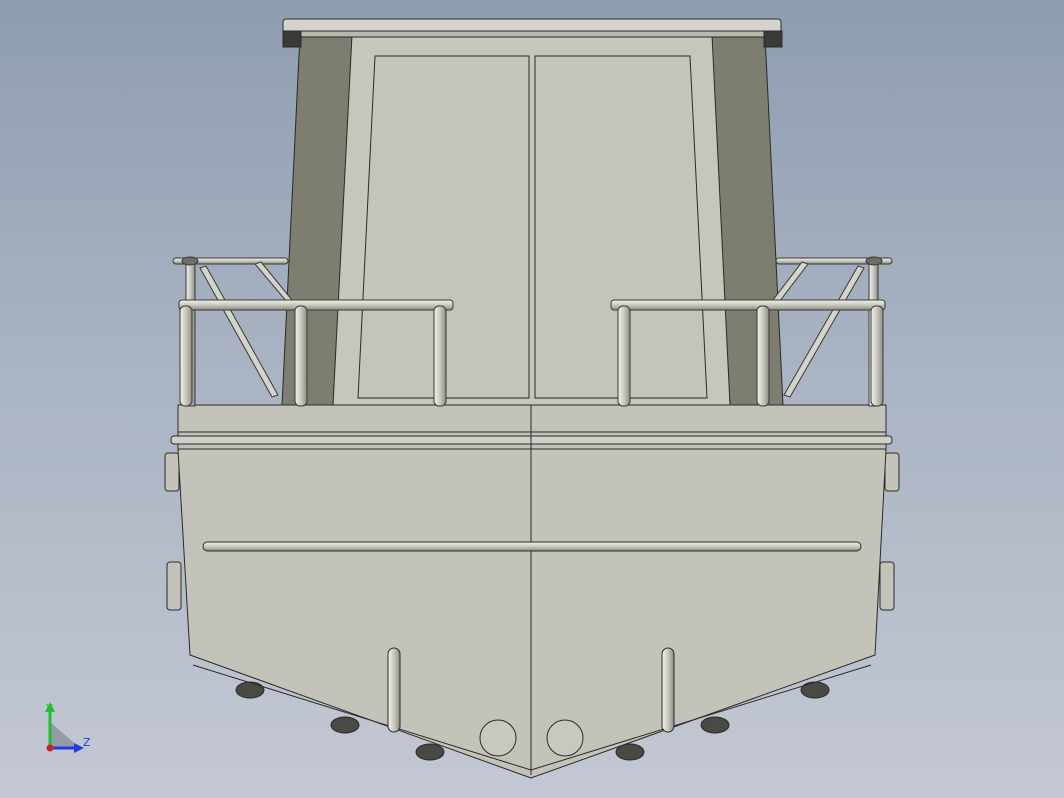  I want to click on fender-right-lower, so click(887, 586).